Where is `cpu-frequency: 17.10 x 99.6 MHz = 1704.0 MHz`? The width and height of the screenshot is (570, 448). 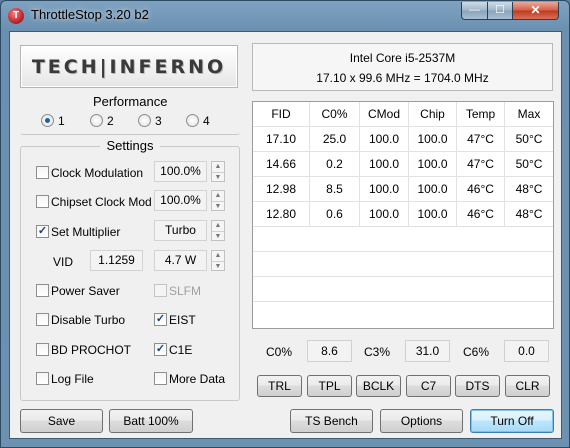
cpu-frequency: 17.10 x 99.6 MHz = 1704.0 MHz is located at coordinates (402, 78).